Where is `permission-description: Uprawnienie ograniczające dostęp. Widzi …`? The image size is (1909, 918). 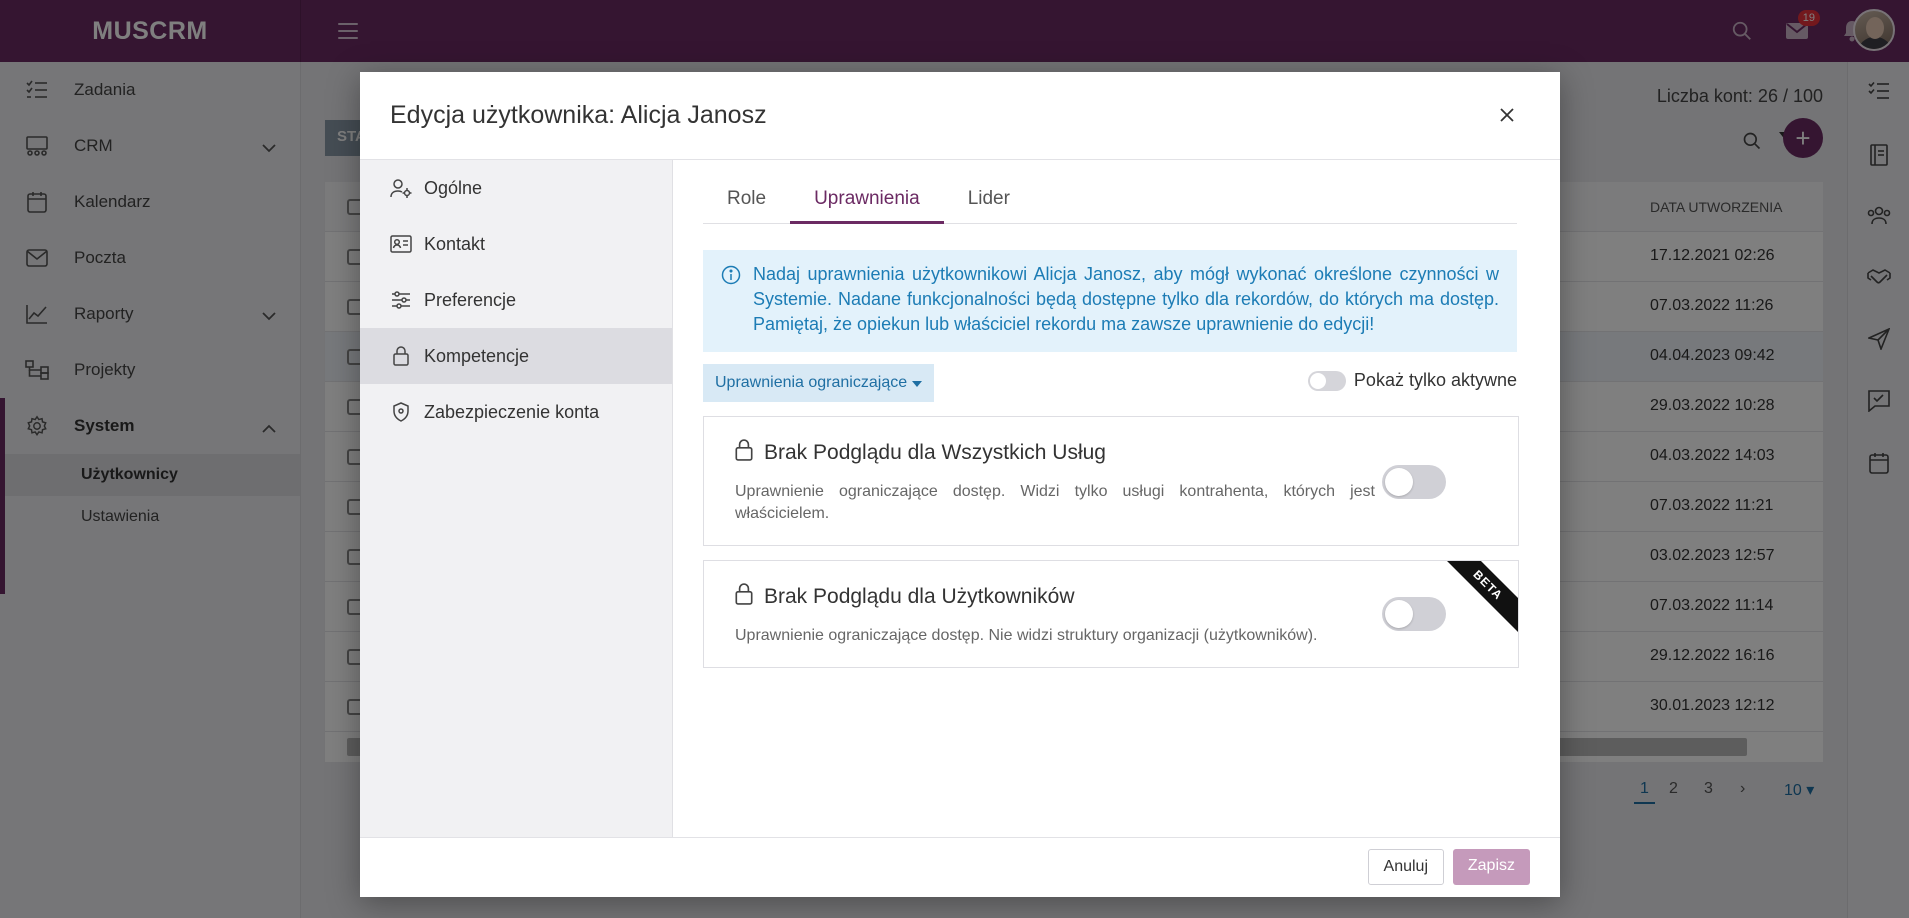
permission-description: Uprawnienie ograniczające dostęp. Widzi … is located at coordinates (1055, 502).